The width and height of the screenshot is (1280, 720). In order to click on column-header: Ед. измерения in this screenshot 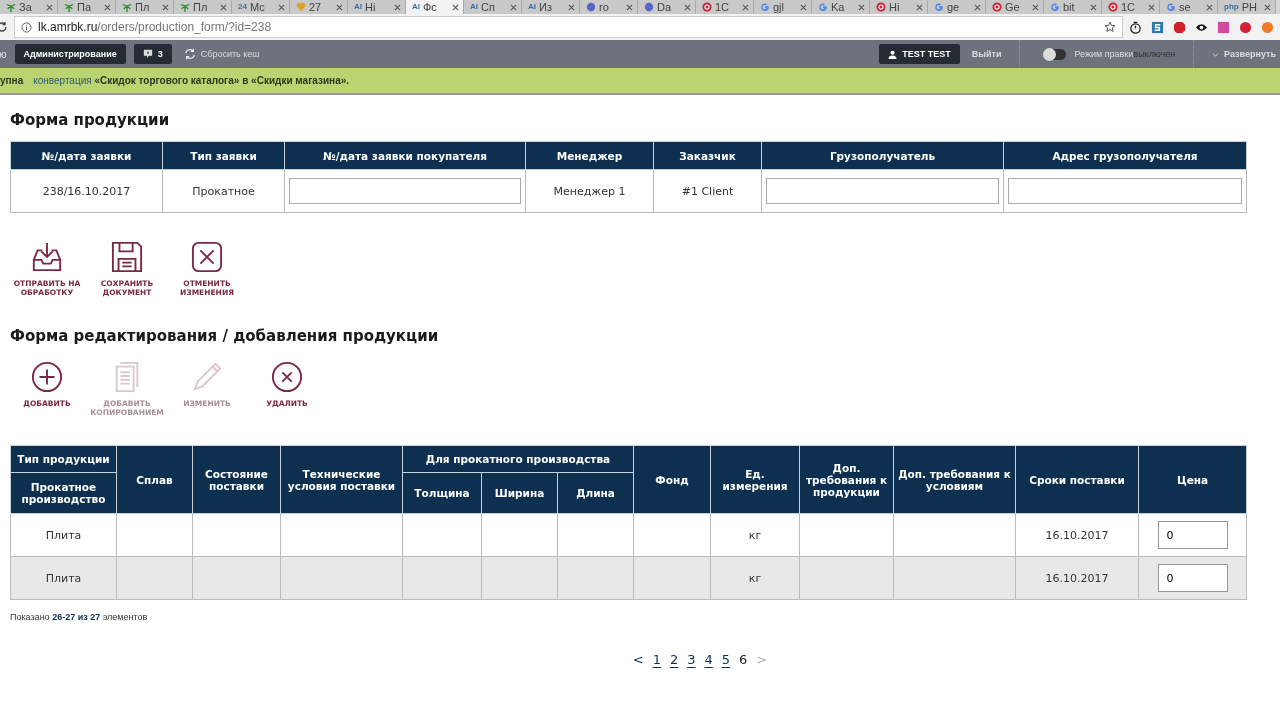, I will do `click(755, 479)`.